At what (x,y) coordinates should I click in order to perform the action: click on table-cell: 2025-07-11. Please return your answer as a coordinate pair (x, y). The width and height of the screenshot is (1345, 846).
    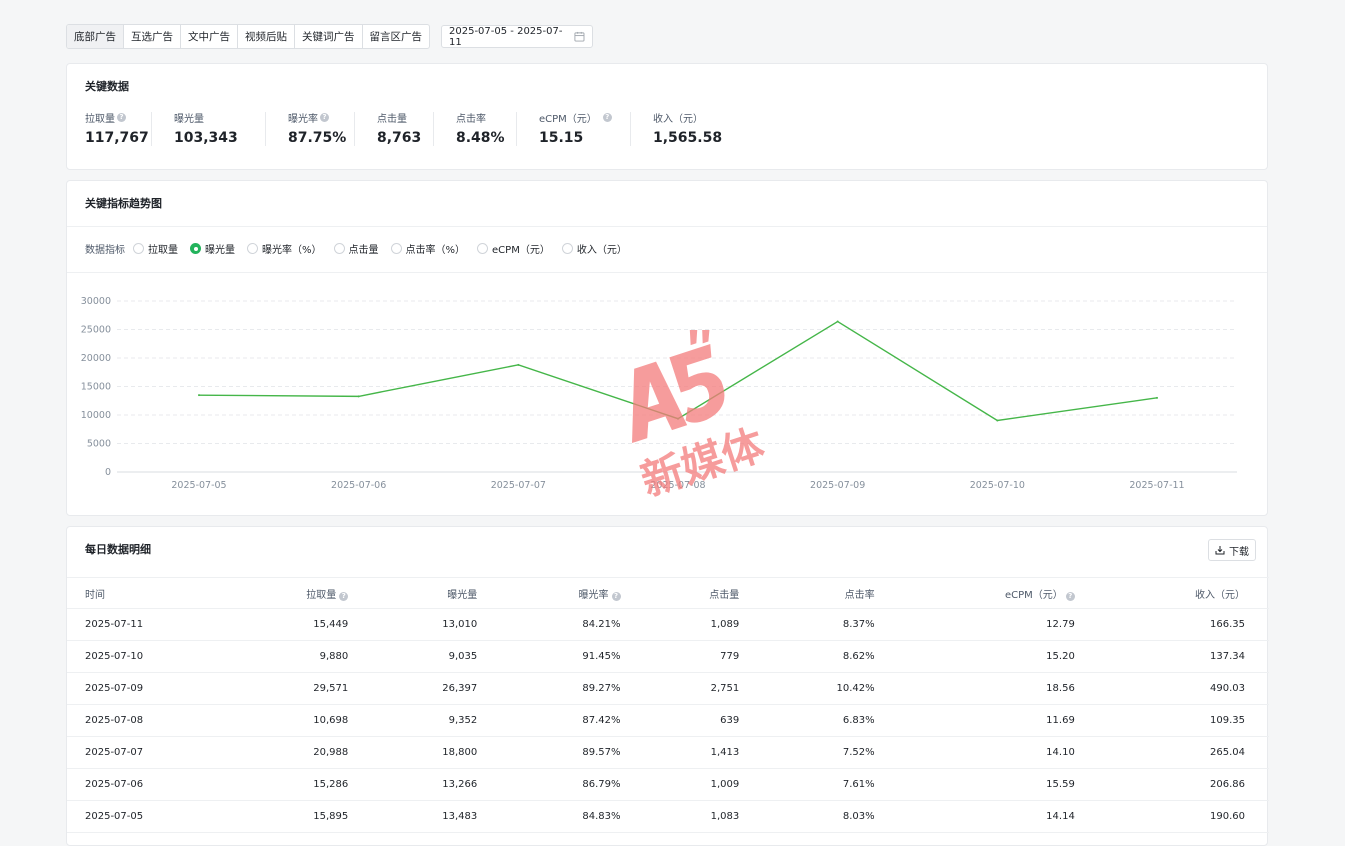
    Looking at the image, I should click on (143, 624).